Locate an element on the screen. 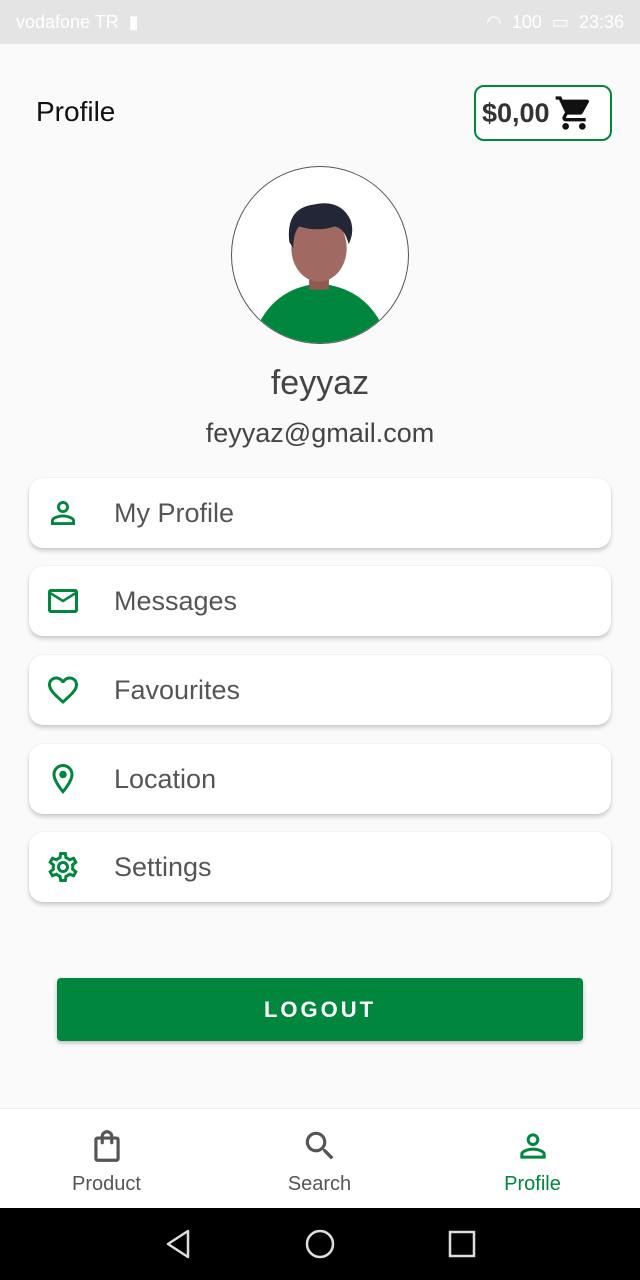 The image size is (640, 1280). signal-icon: ▮ is located at coordinates (133, 21).